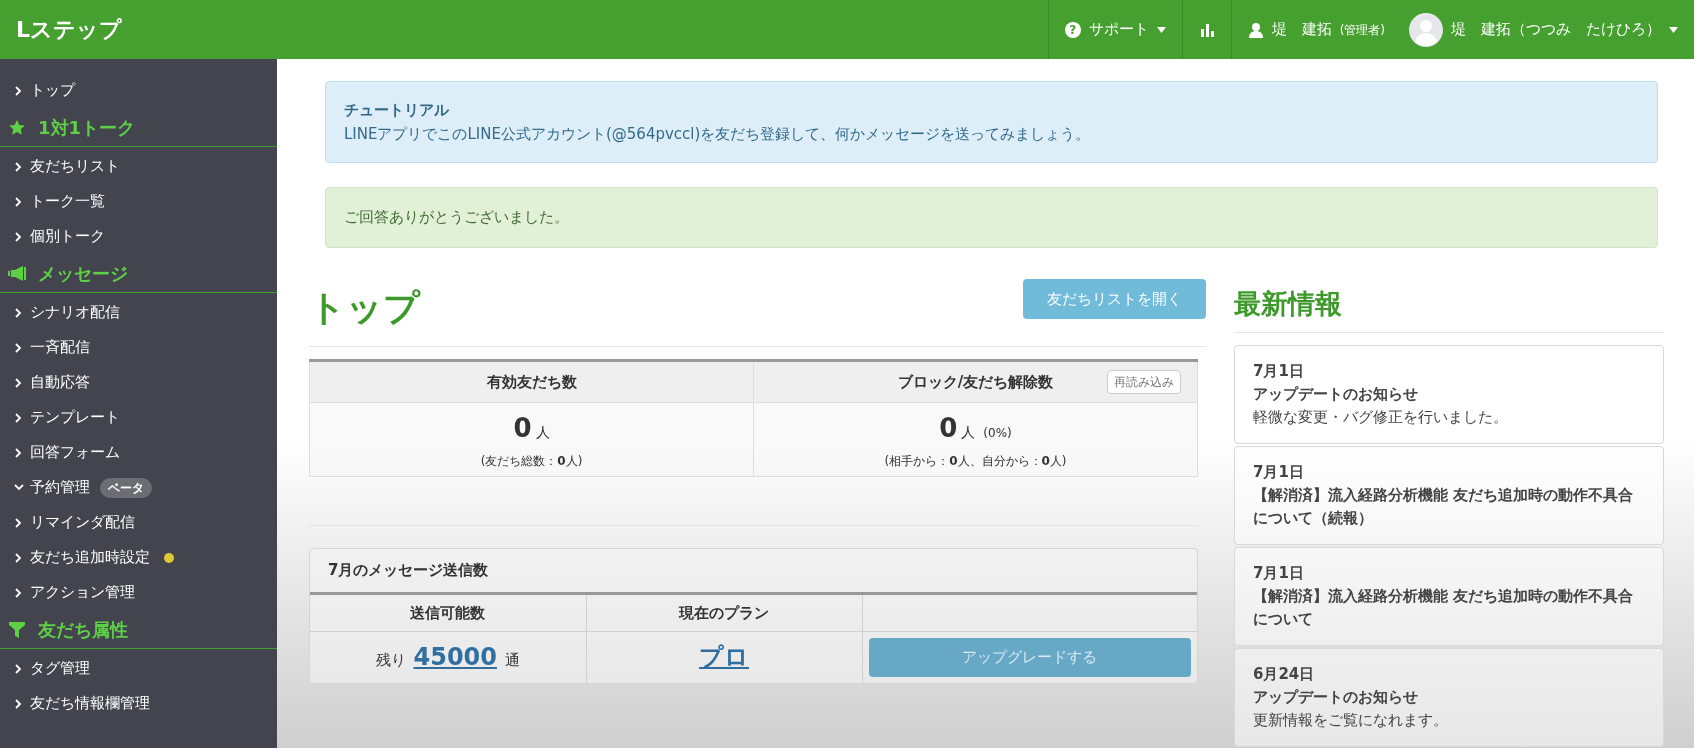 The image size is (1694, 748). Describe the element at coordinates (718, 134) in the screenshot. I see `alert-message: LINEアプリでこのLINE公式アカウント(@564pvccl)を友だち登録して、何かメッセージを送ってみましょう。` at that location.